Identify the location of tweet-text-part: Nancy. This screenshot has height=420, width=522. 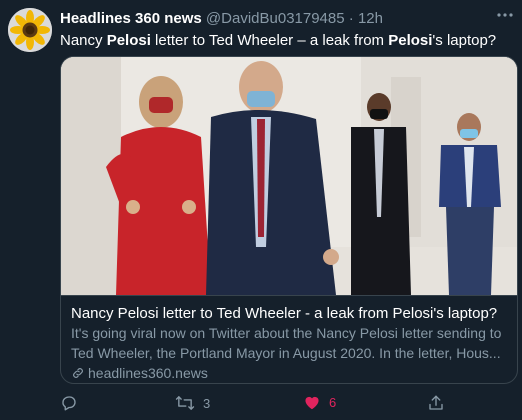
(83, 40).